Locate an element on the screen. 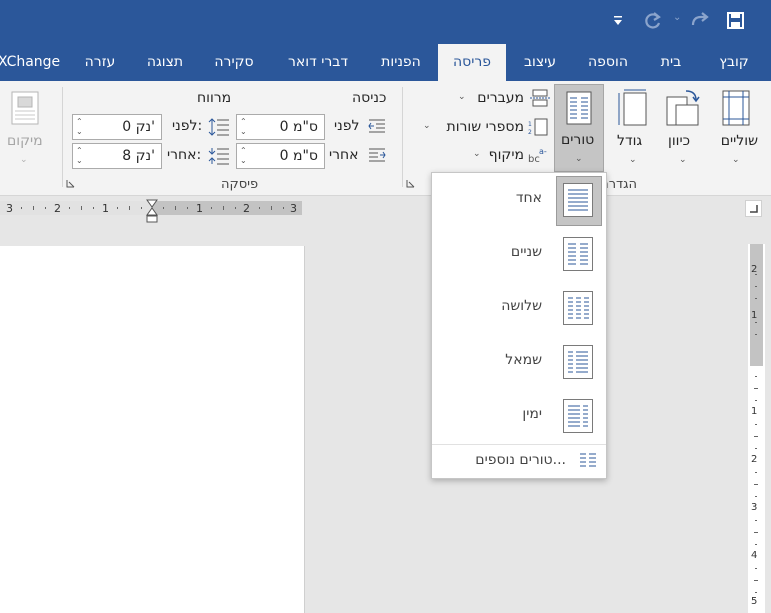 The image size is (771, 613). margins-label: שוליים is located at coordinates (739, 141).